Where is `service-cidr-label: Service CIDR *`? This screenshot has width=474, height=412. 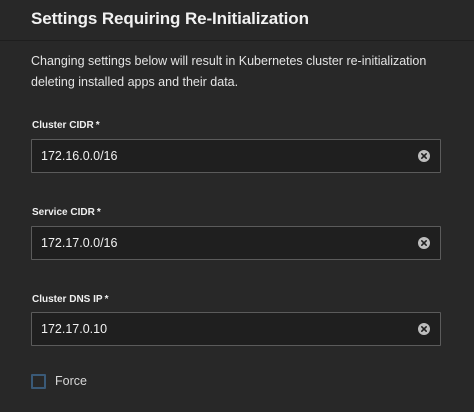 service-cidr-label: Service CIDR * is located at coordinates (66, 212).